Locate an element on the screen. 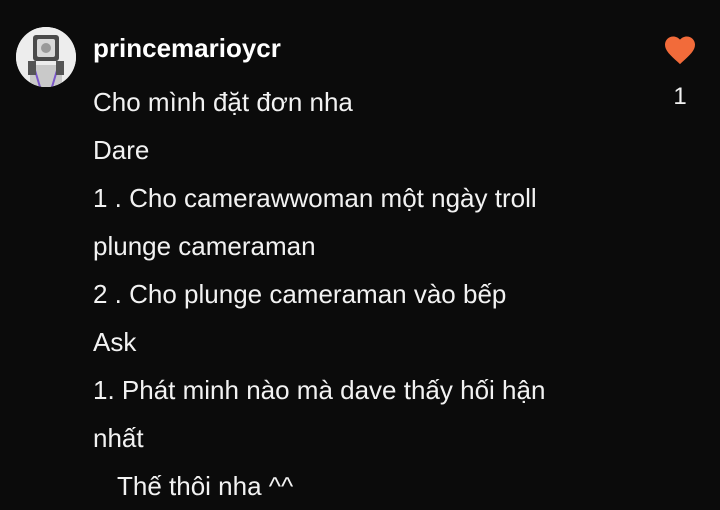 The height and width of the screenshot is (510, 720). comment-line: Thế thôi nha ^^ is located at coordinates (205, 486).